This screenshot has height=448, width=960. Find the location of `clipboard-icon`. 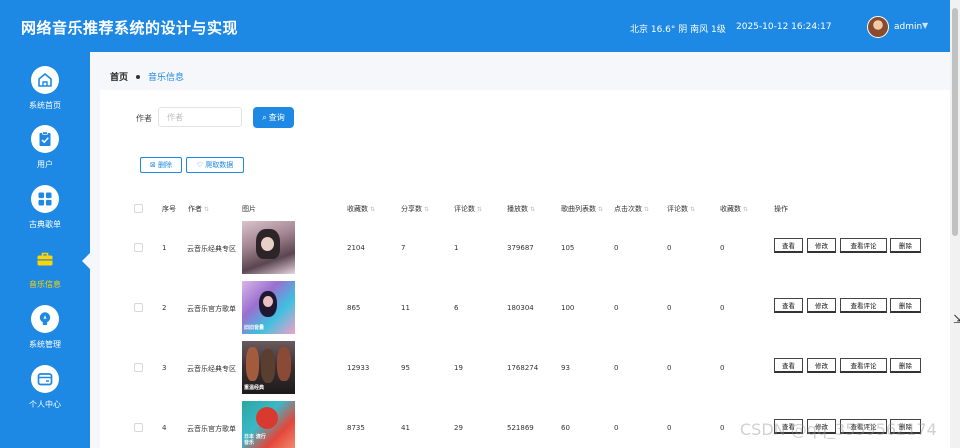

clipboard-icon is located at coordinates (45, 139).